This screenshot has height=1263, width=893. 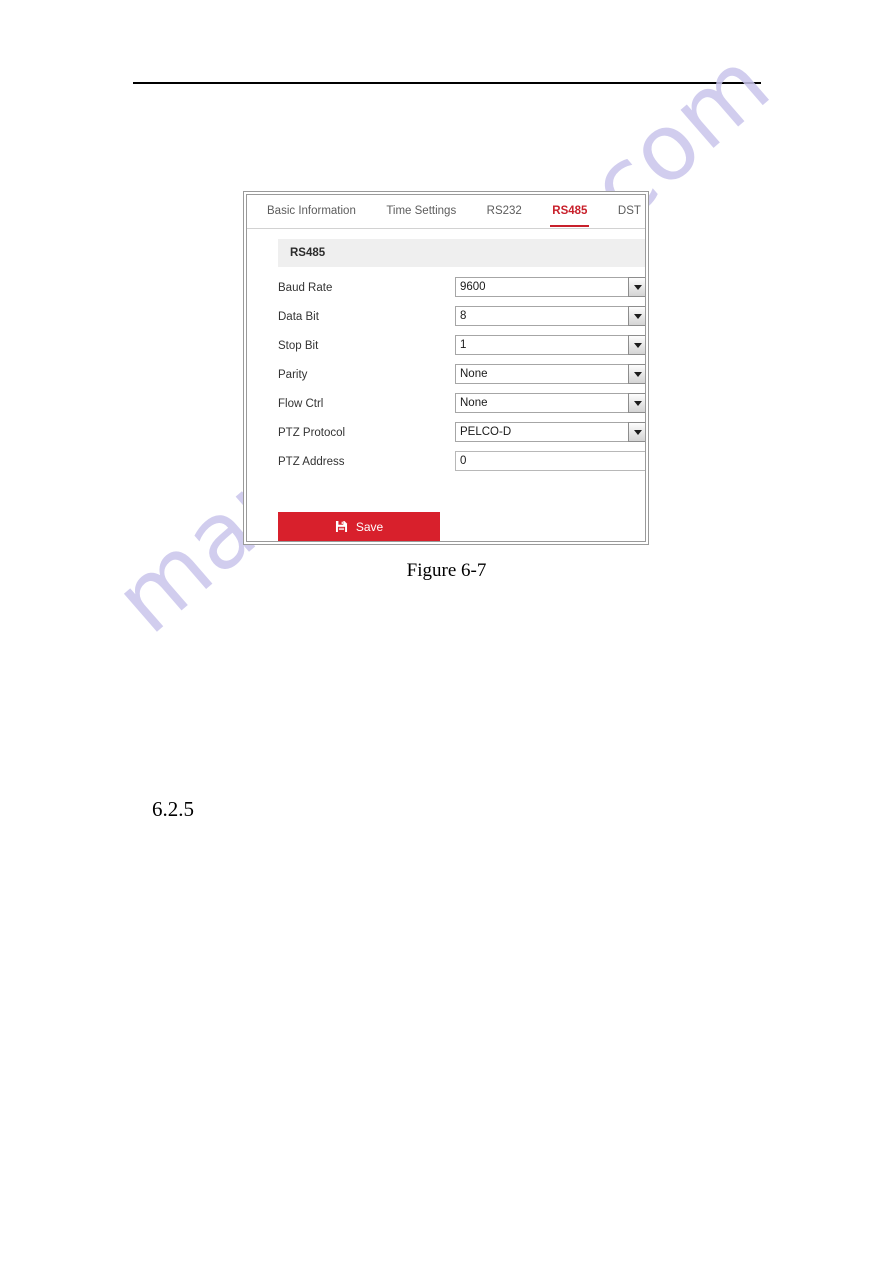 I want to click on form-row-flow-ctrl: Flow Ctrl None, so click(x=461, y=407).